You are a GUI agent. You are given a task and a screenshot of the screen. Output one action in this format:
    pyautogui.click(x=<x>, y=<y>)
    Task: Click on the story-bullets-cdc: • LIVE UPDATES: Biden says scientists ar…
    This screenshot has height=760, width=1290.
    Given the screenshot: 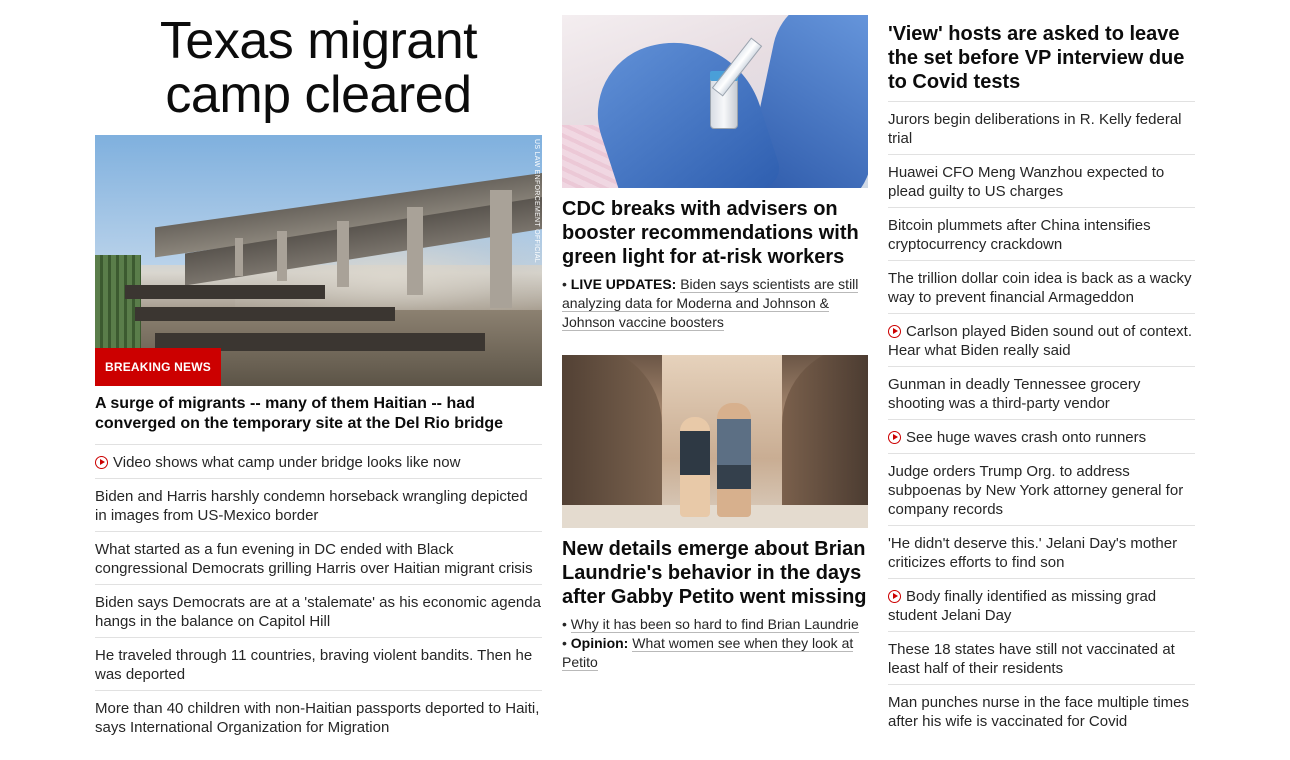 What is the action you would take?
    pyautogui.click(x=715, y=303)
    